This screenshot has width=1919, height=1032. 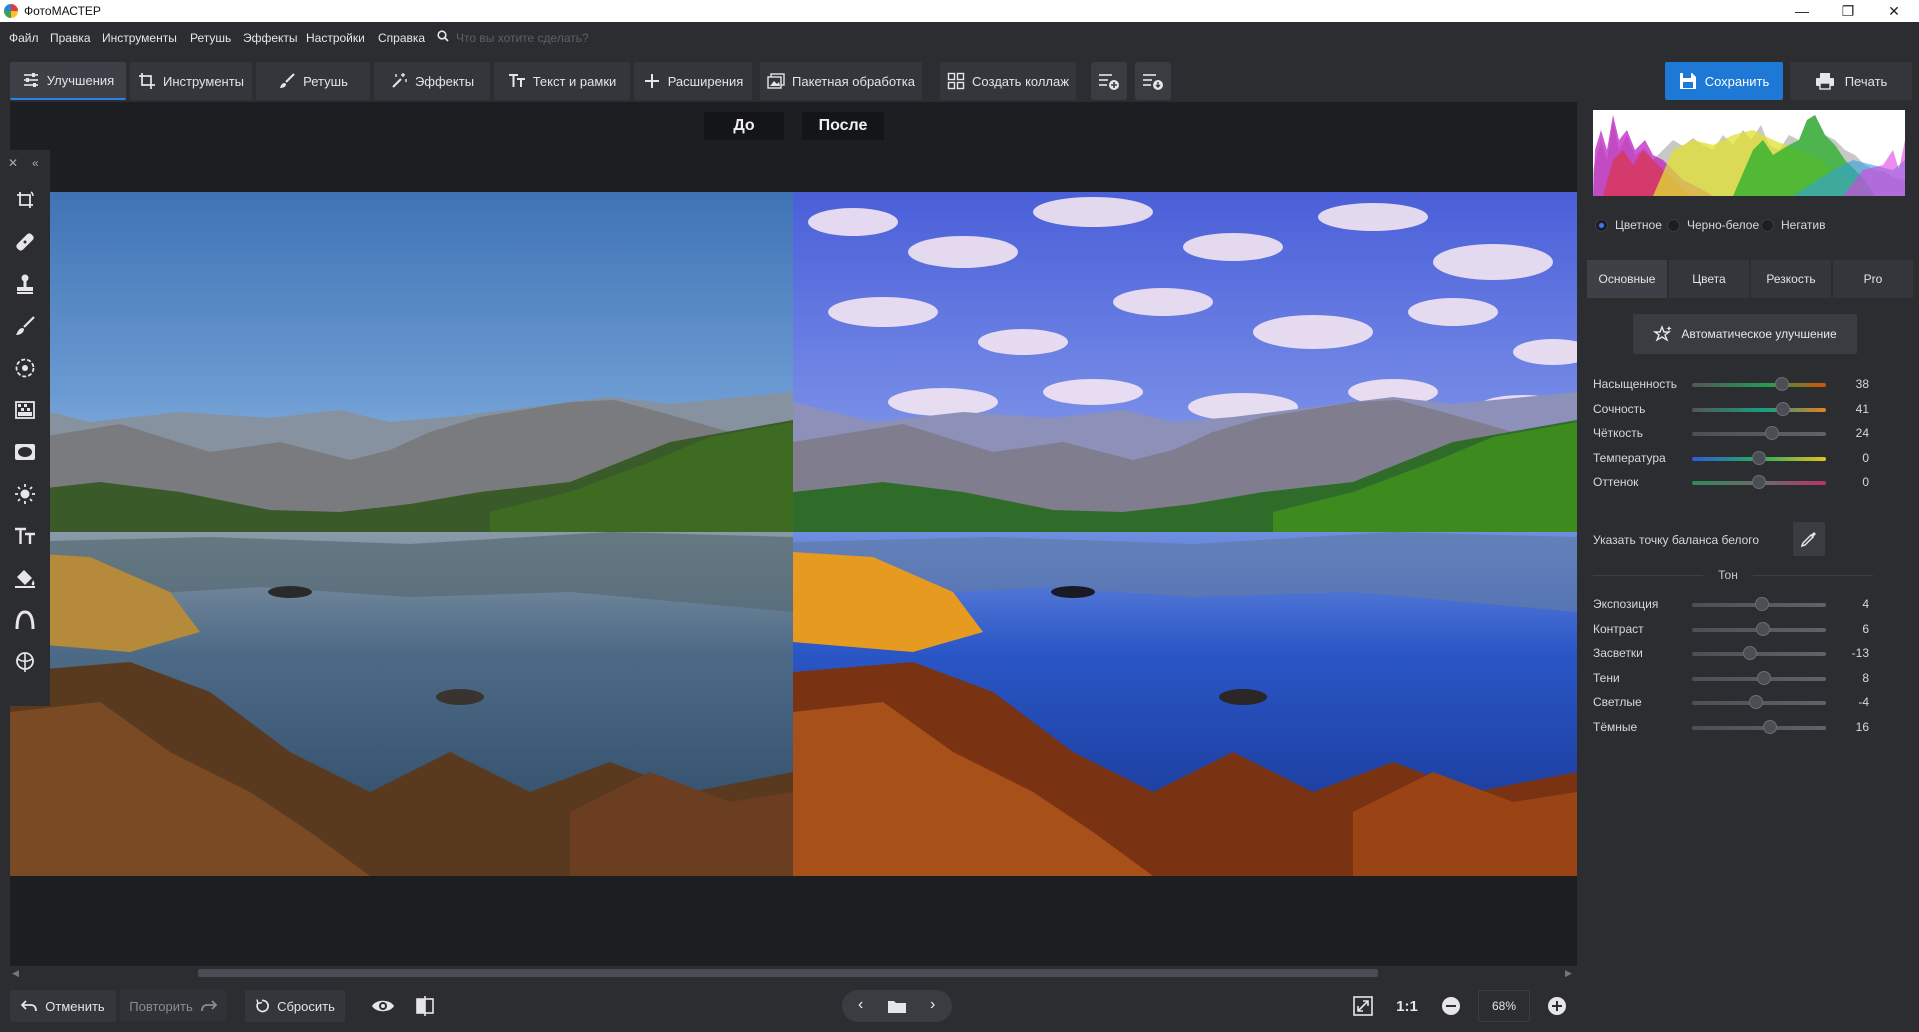 What do you see at coordinates (1793, 225) in the screenshot?
I see `radio-negative: Негатив` at bounding box center [1793, 225].